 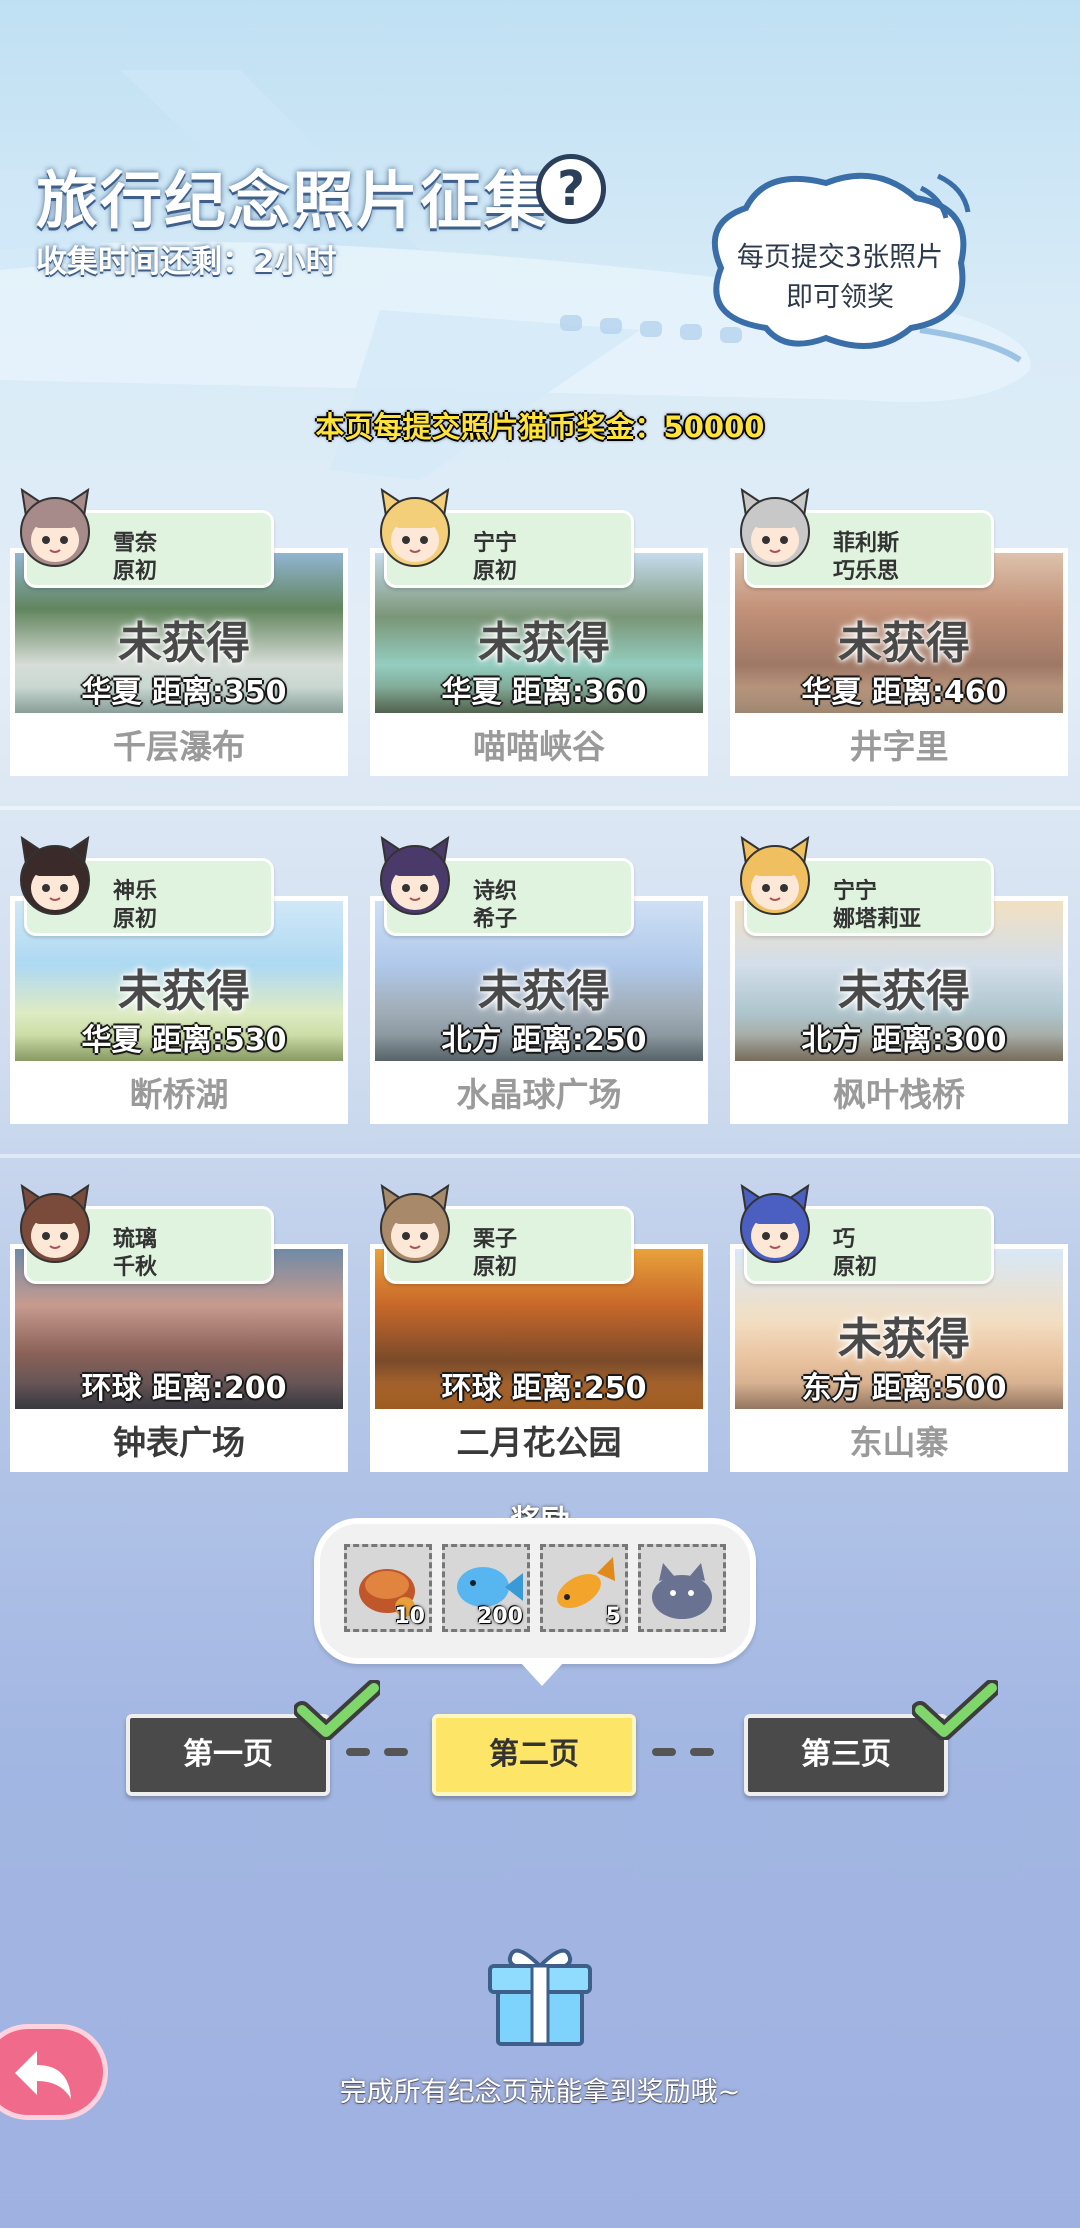 What do you see at coordinates (179, 1443) in the screenshot?
I see `location-name: 钟表广场` at bounding box center [179, 1443].